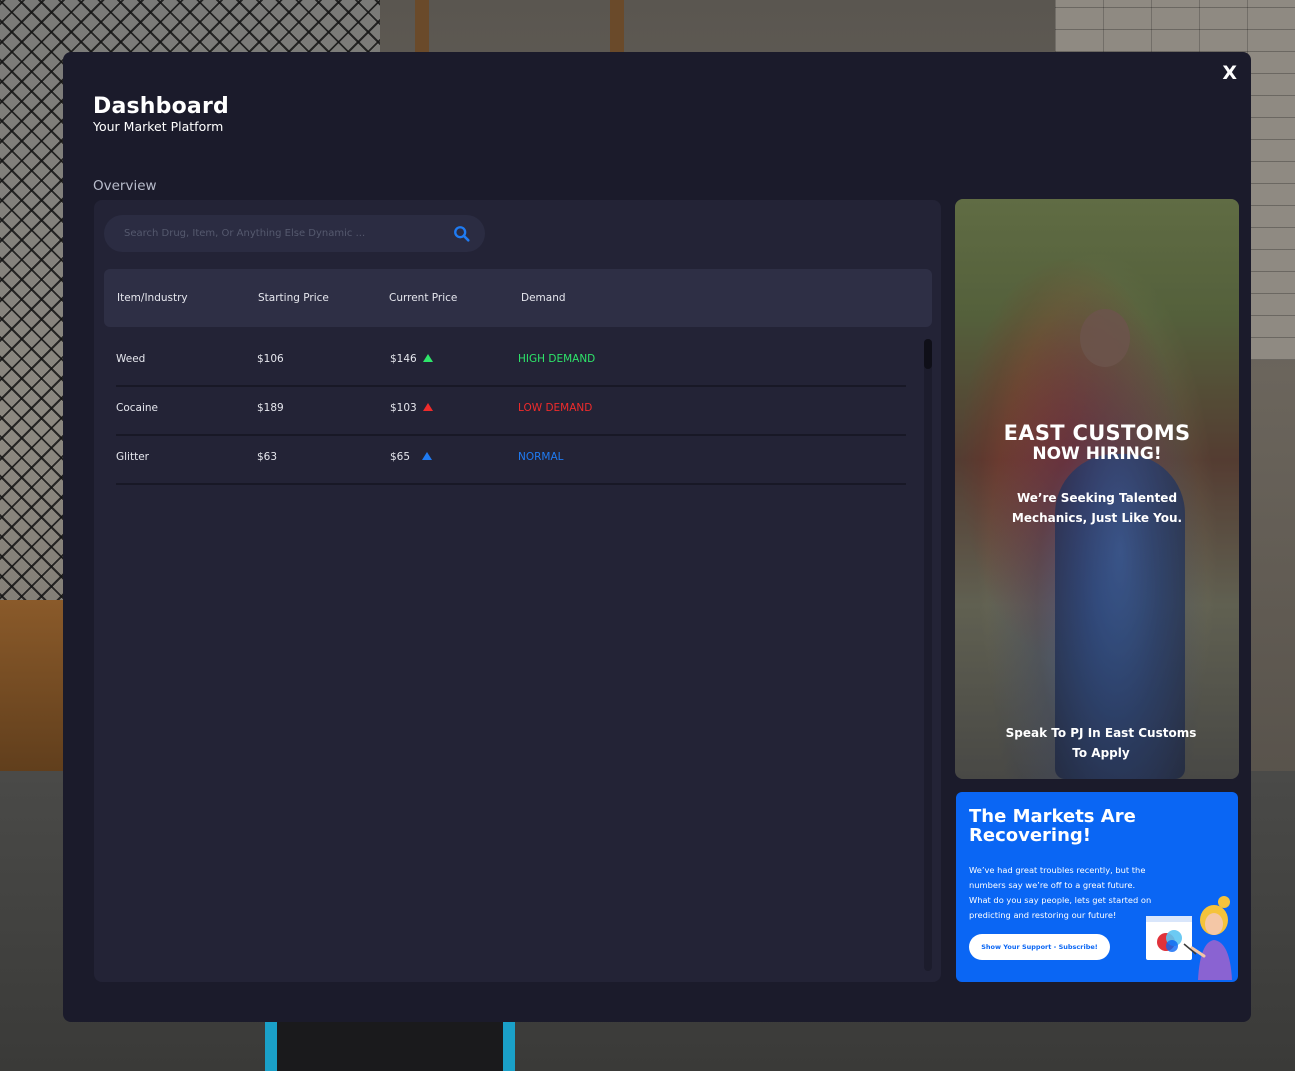 The height and width of the screenshot is (1071, 1295). I want to click on table-row: Glitter $63 $65 NORMAL, so click(511, 460).